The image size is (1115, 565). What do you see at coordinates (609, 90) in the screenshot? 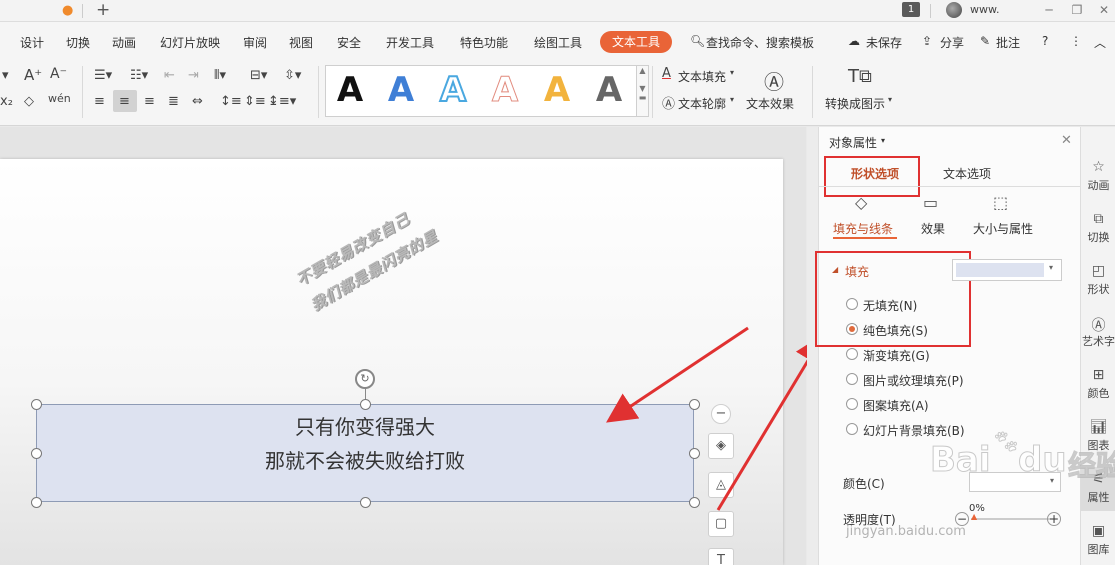
I see `wordart-style-gray: A` at bounding box center [609, 90].